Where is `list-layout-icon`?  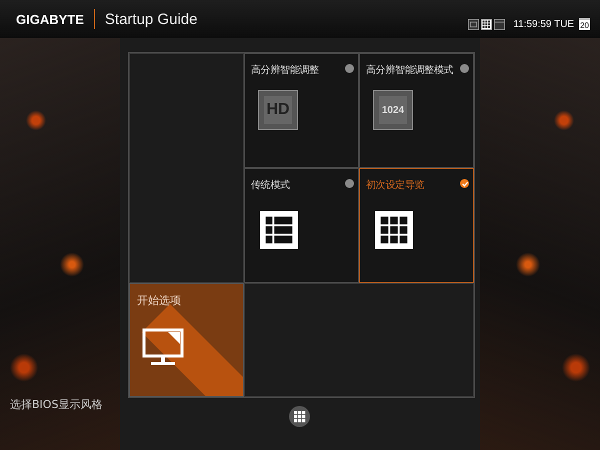 list-layout-icon is located at coordinates (279, 230).